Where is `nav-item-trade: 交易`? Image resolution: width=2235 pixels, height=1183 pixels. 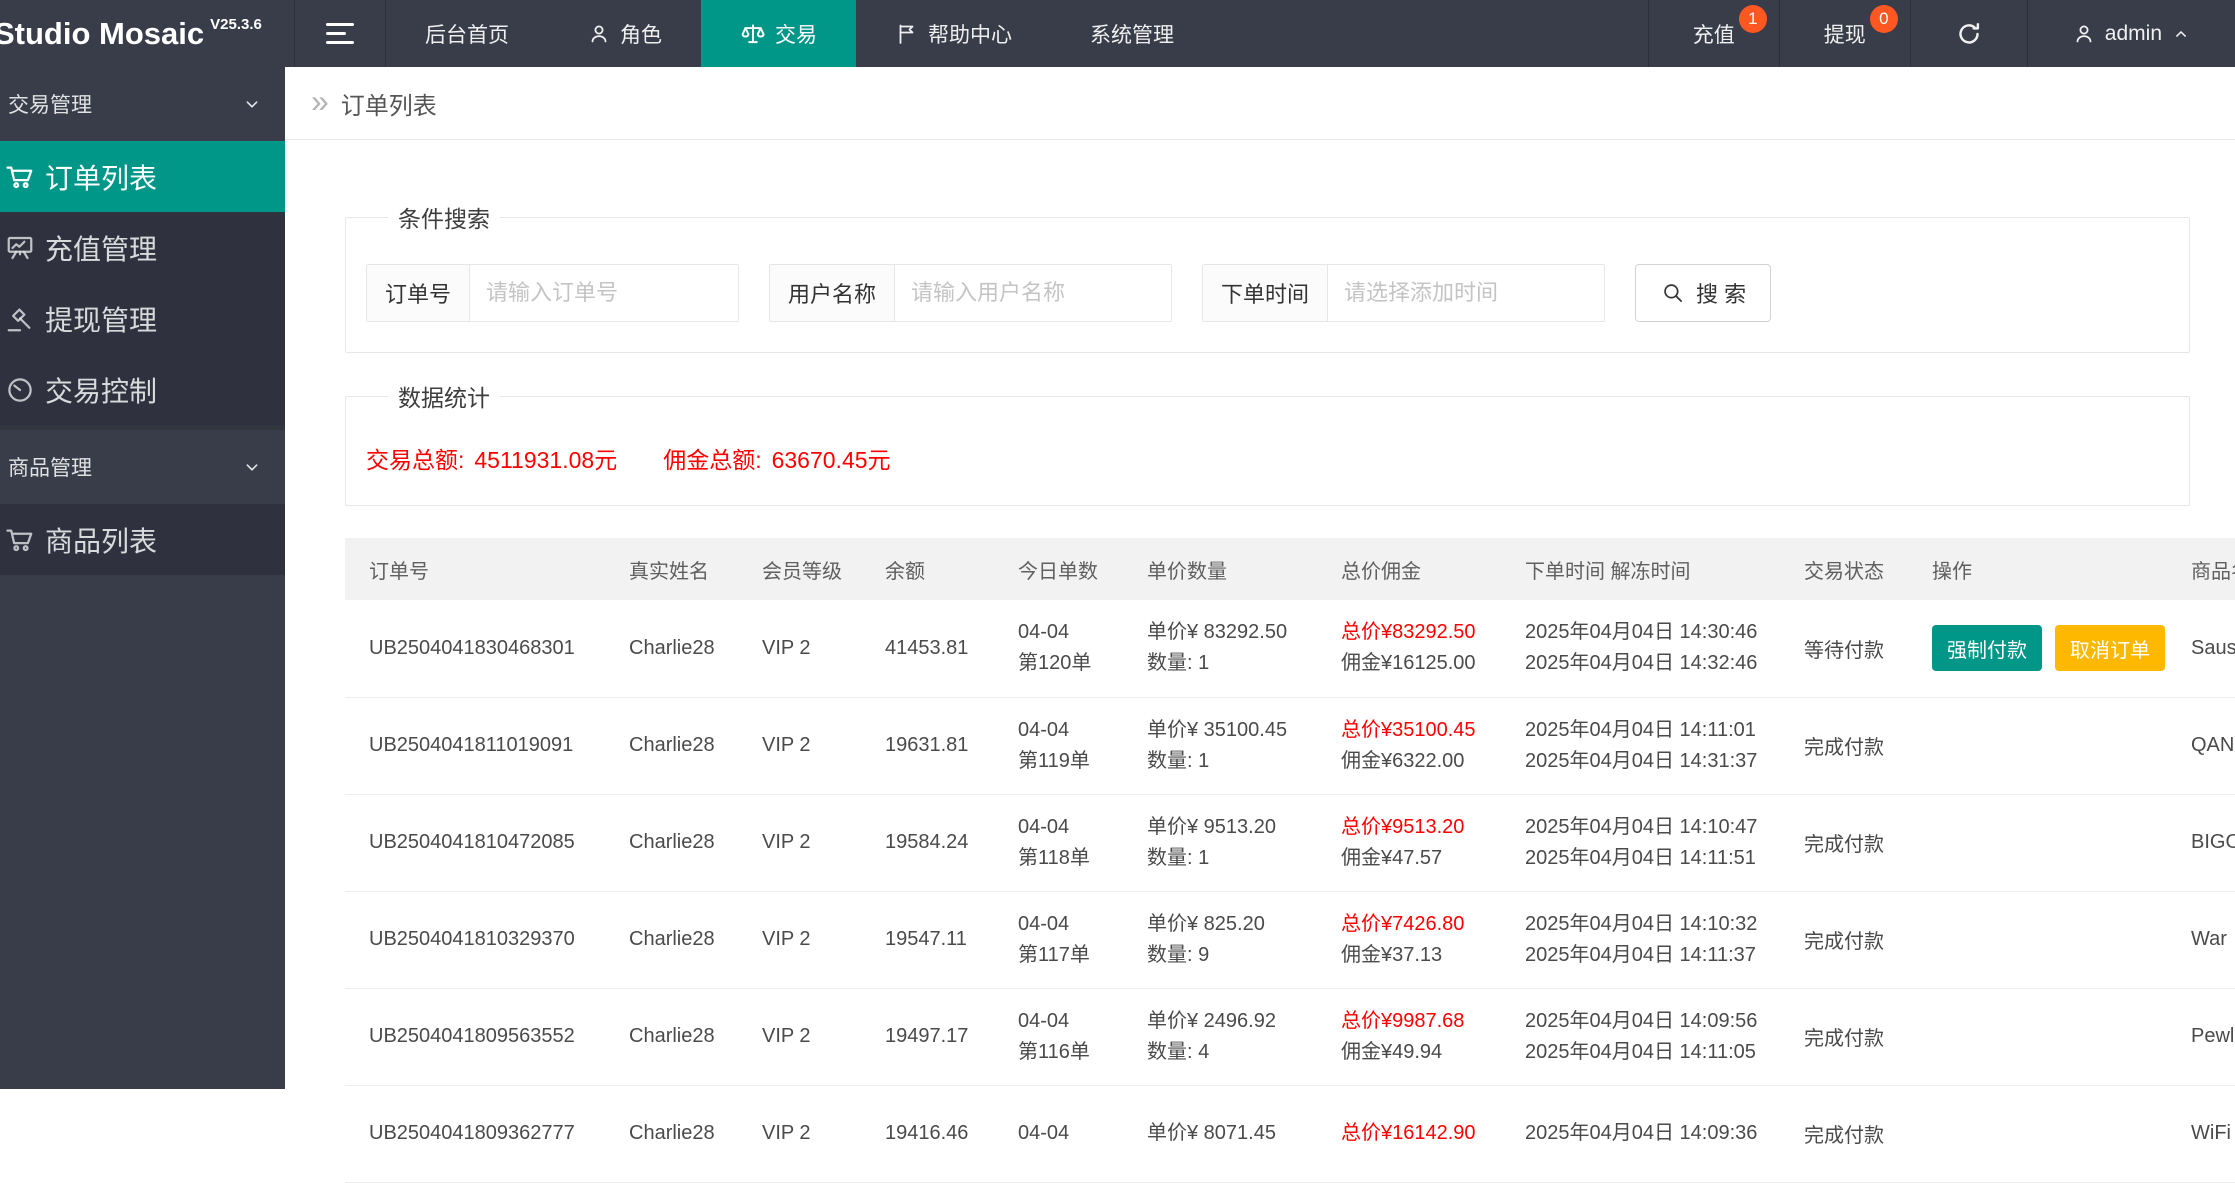 nav-item-trade: 交易 is located at coordinates (778, 33).